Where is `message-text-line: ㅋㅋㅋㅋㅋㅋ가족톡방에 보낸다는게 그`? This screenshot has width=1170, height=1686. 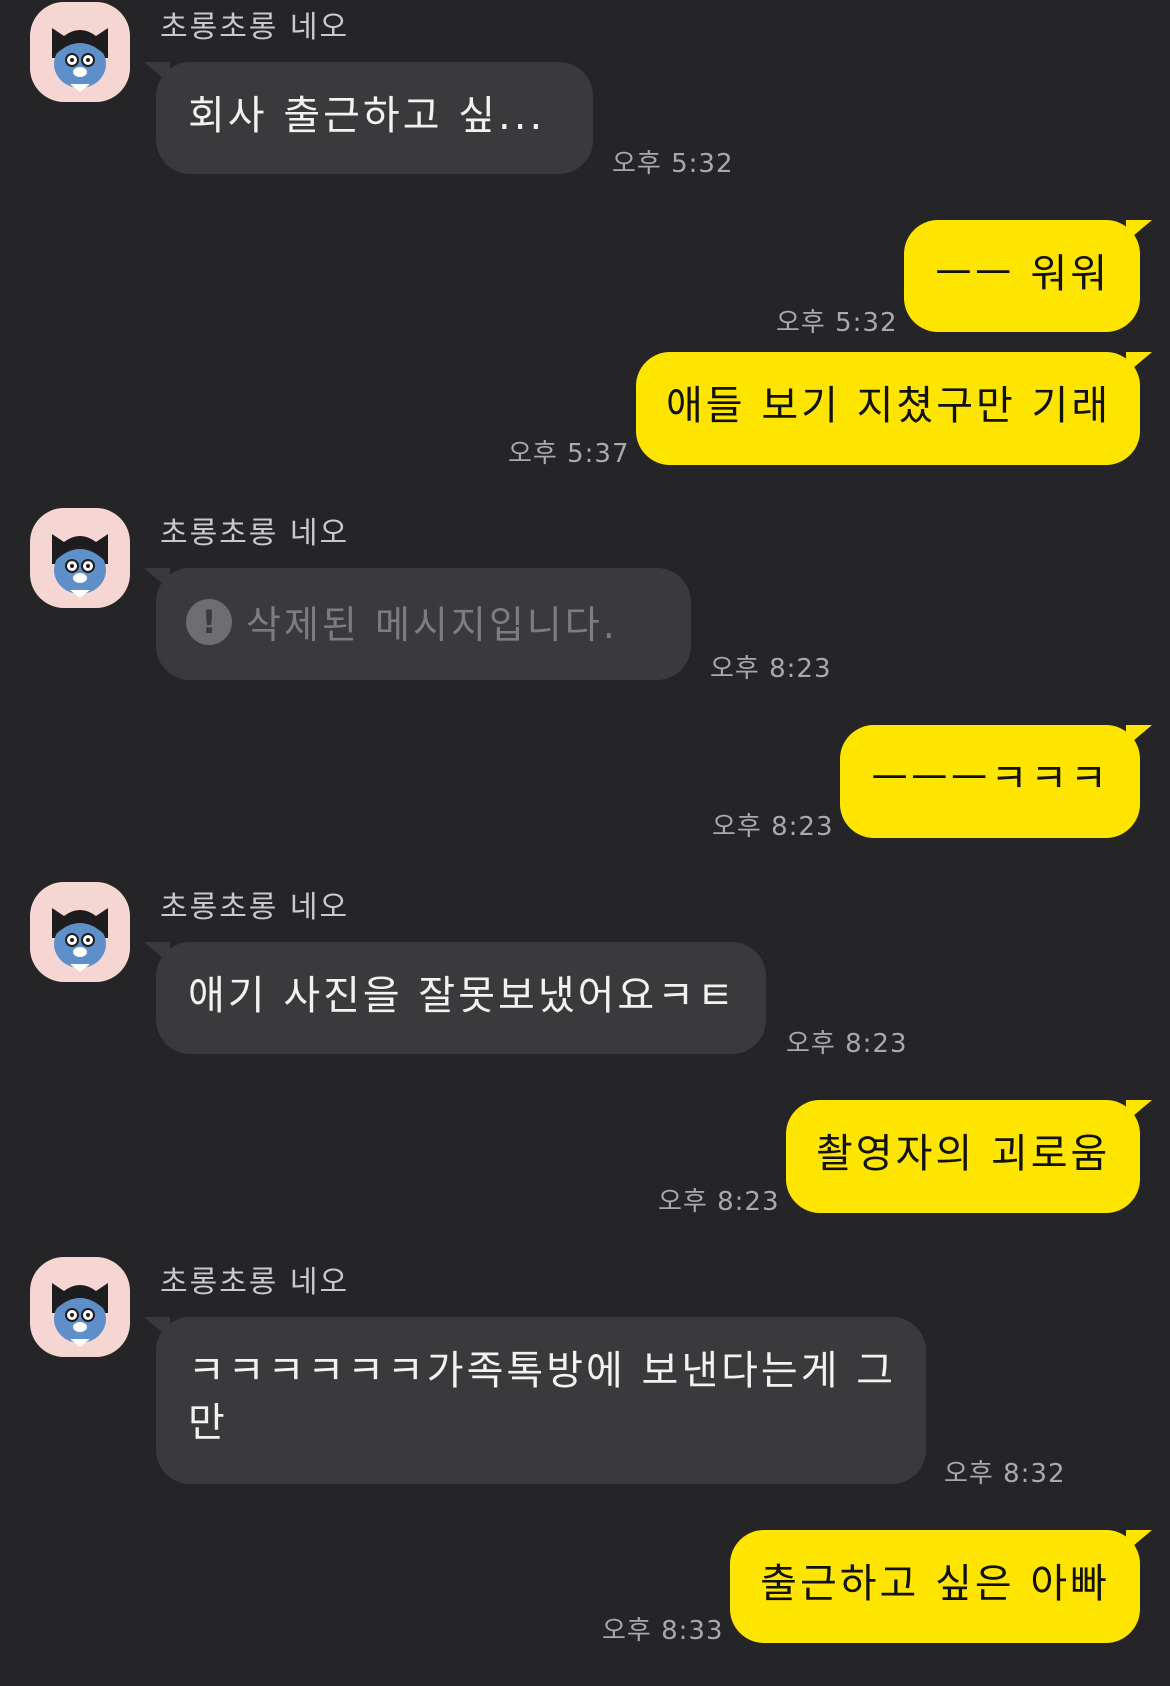 message-text-line: ㅋㅋㅋㅋㅋㅋ가족톡방에 보낸다는게 그 is located at coordinates (542, 1371).